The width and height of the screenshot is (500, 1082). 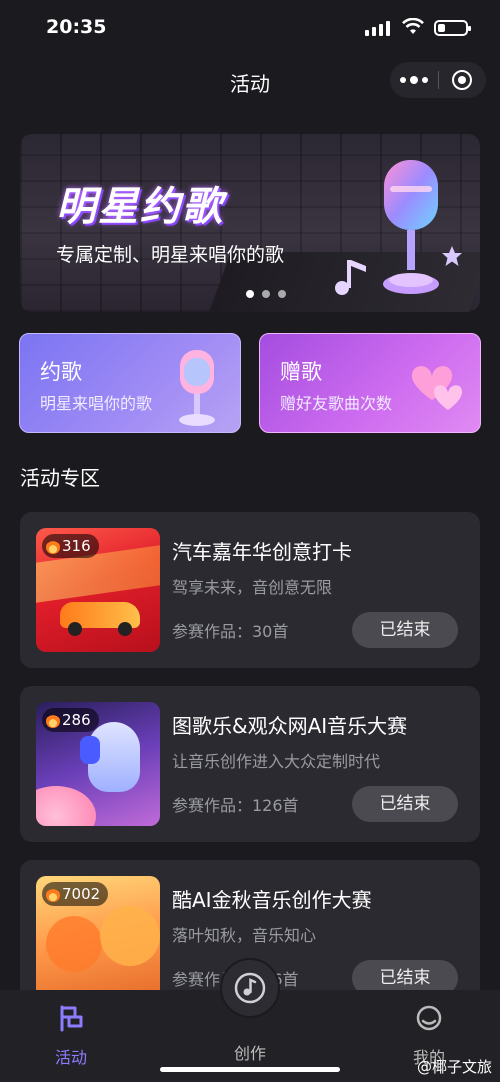 What do you see at coordinates (98, 938) in the screenshot?
I see `activity-thumbnail: 7002` at bounding box center [98, 938].